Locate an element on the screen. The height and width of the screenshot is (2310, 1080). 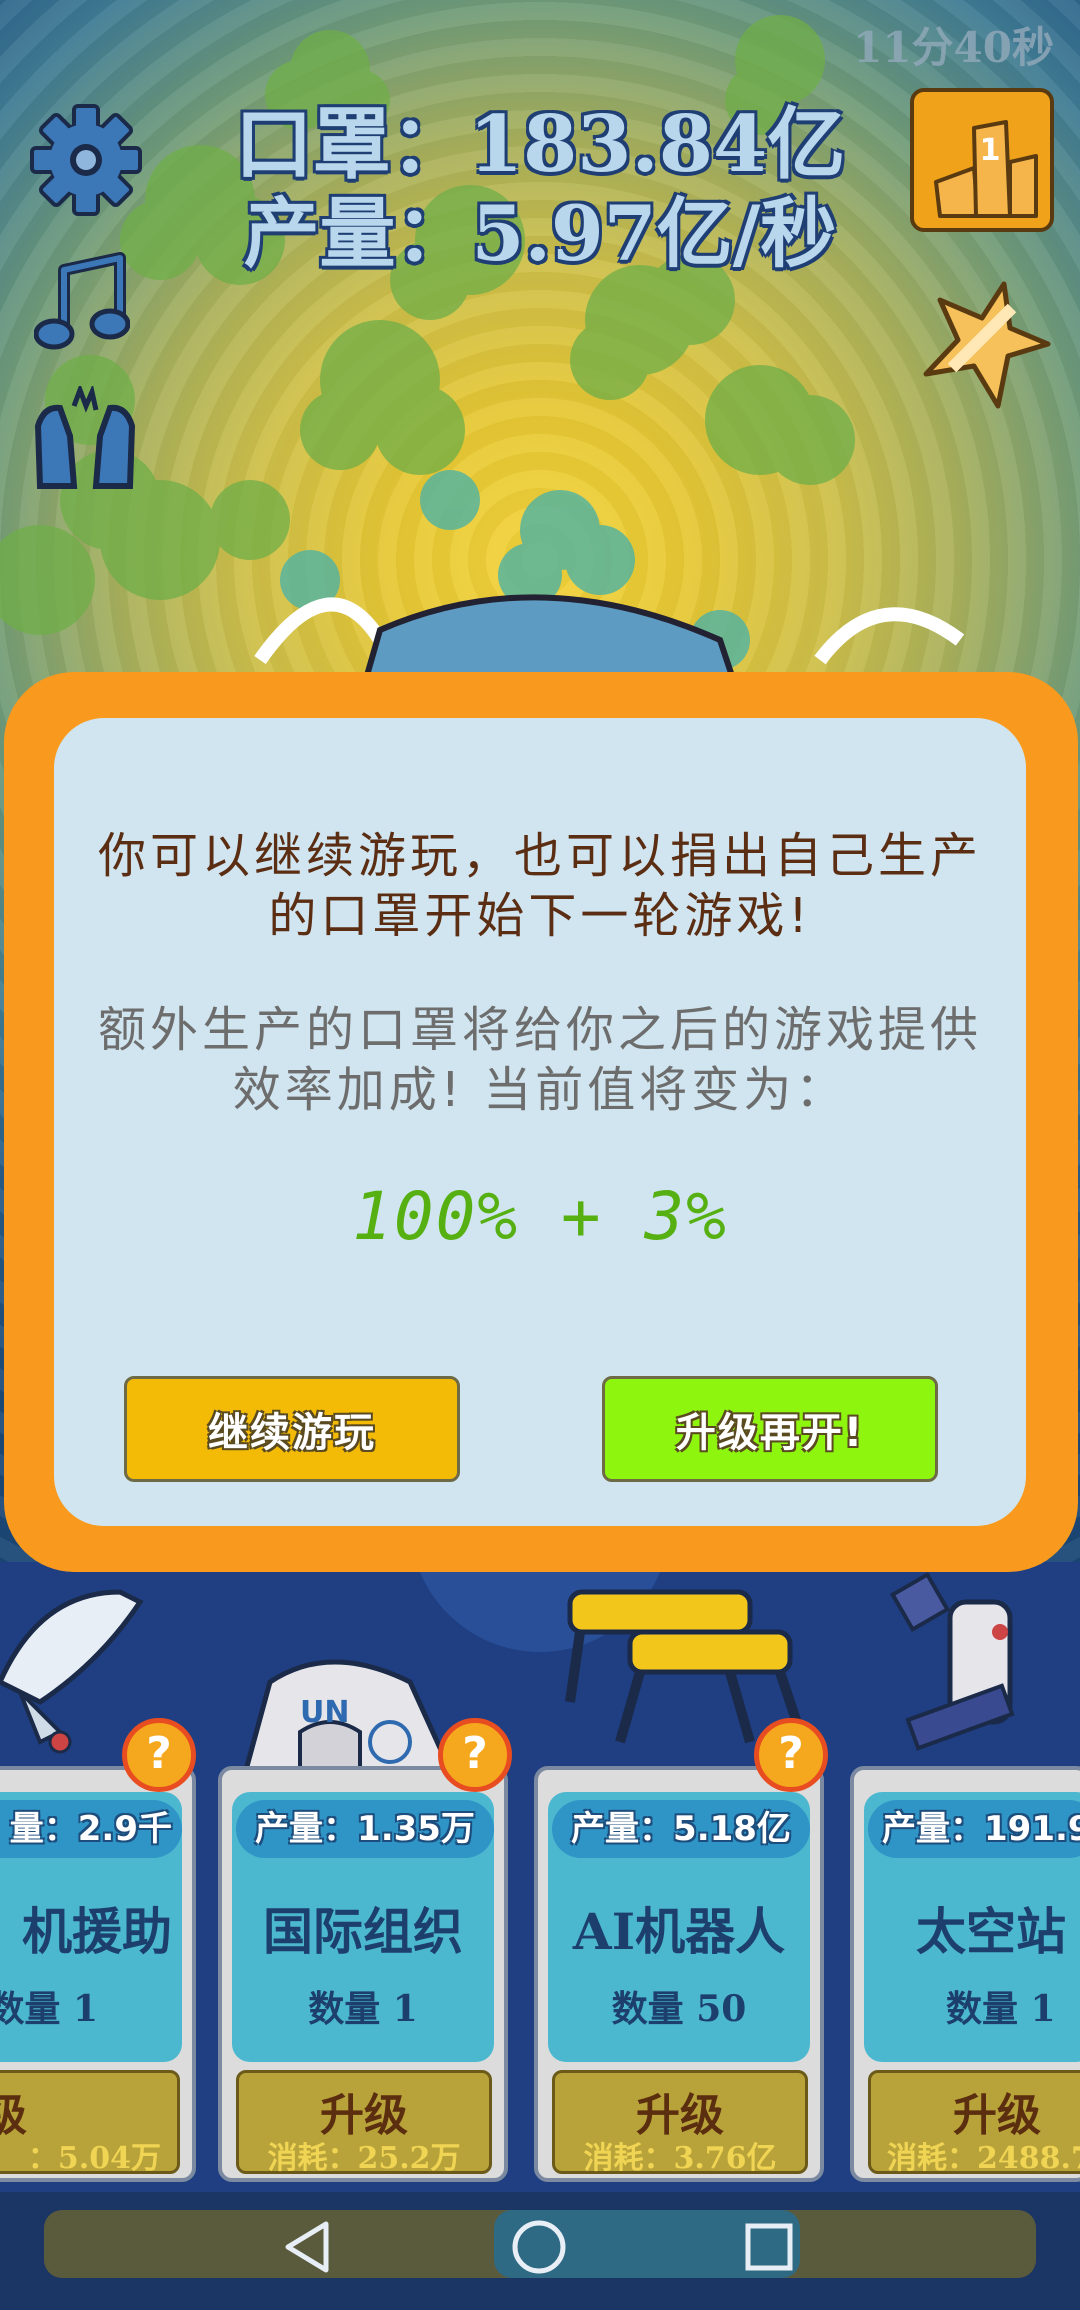
card-name: 太空站 is located at coordinates (991, 1931).